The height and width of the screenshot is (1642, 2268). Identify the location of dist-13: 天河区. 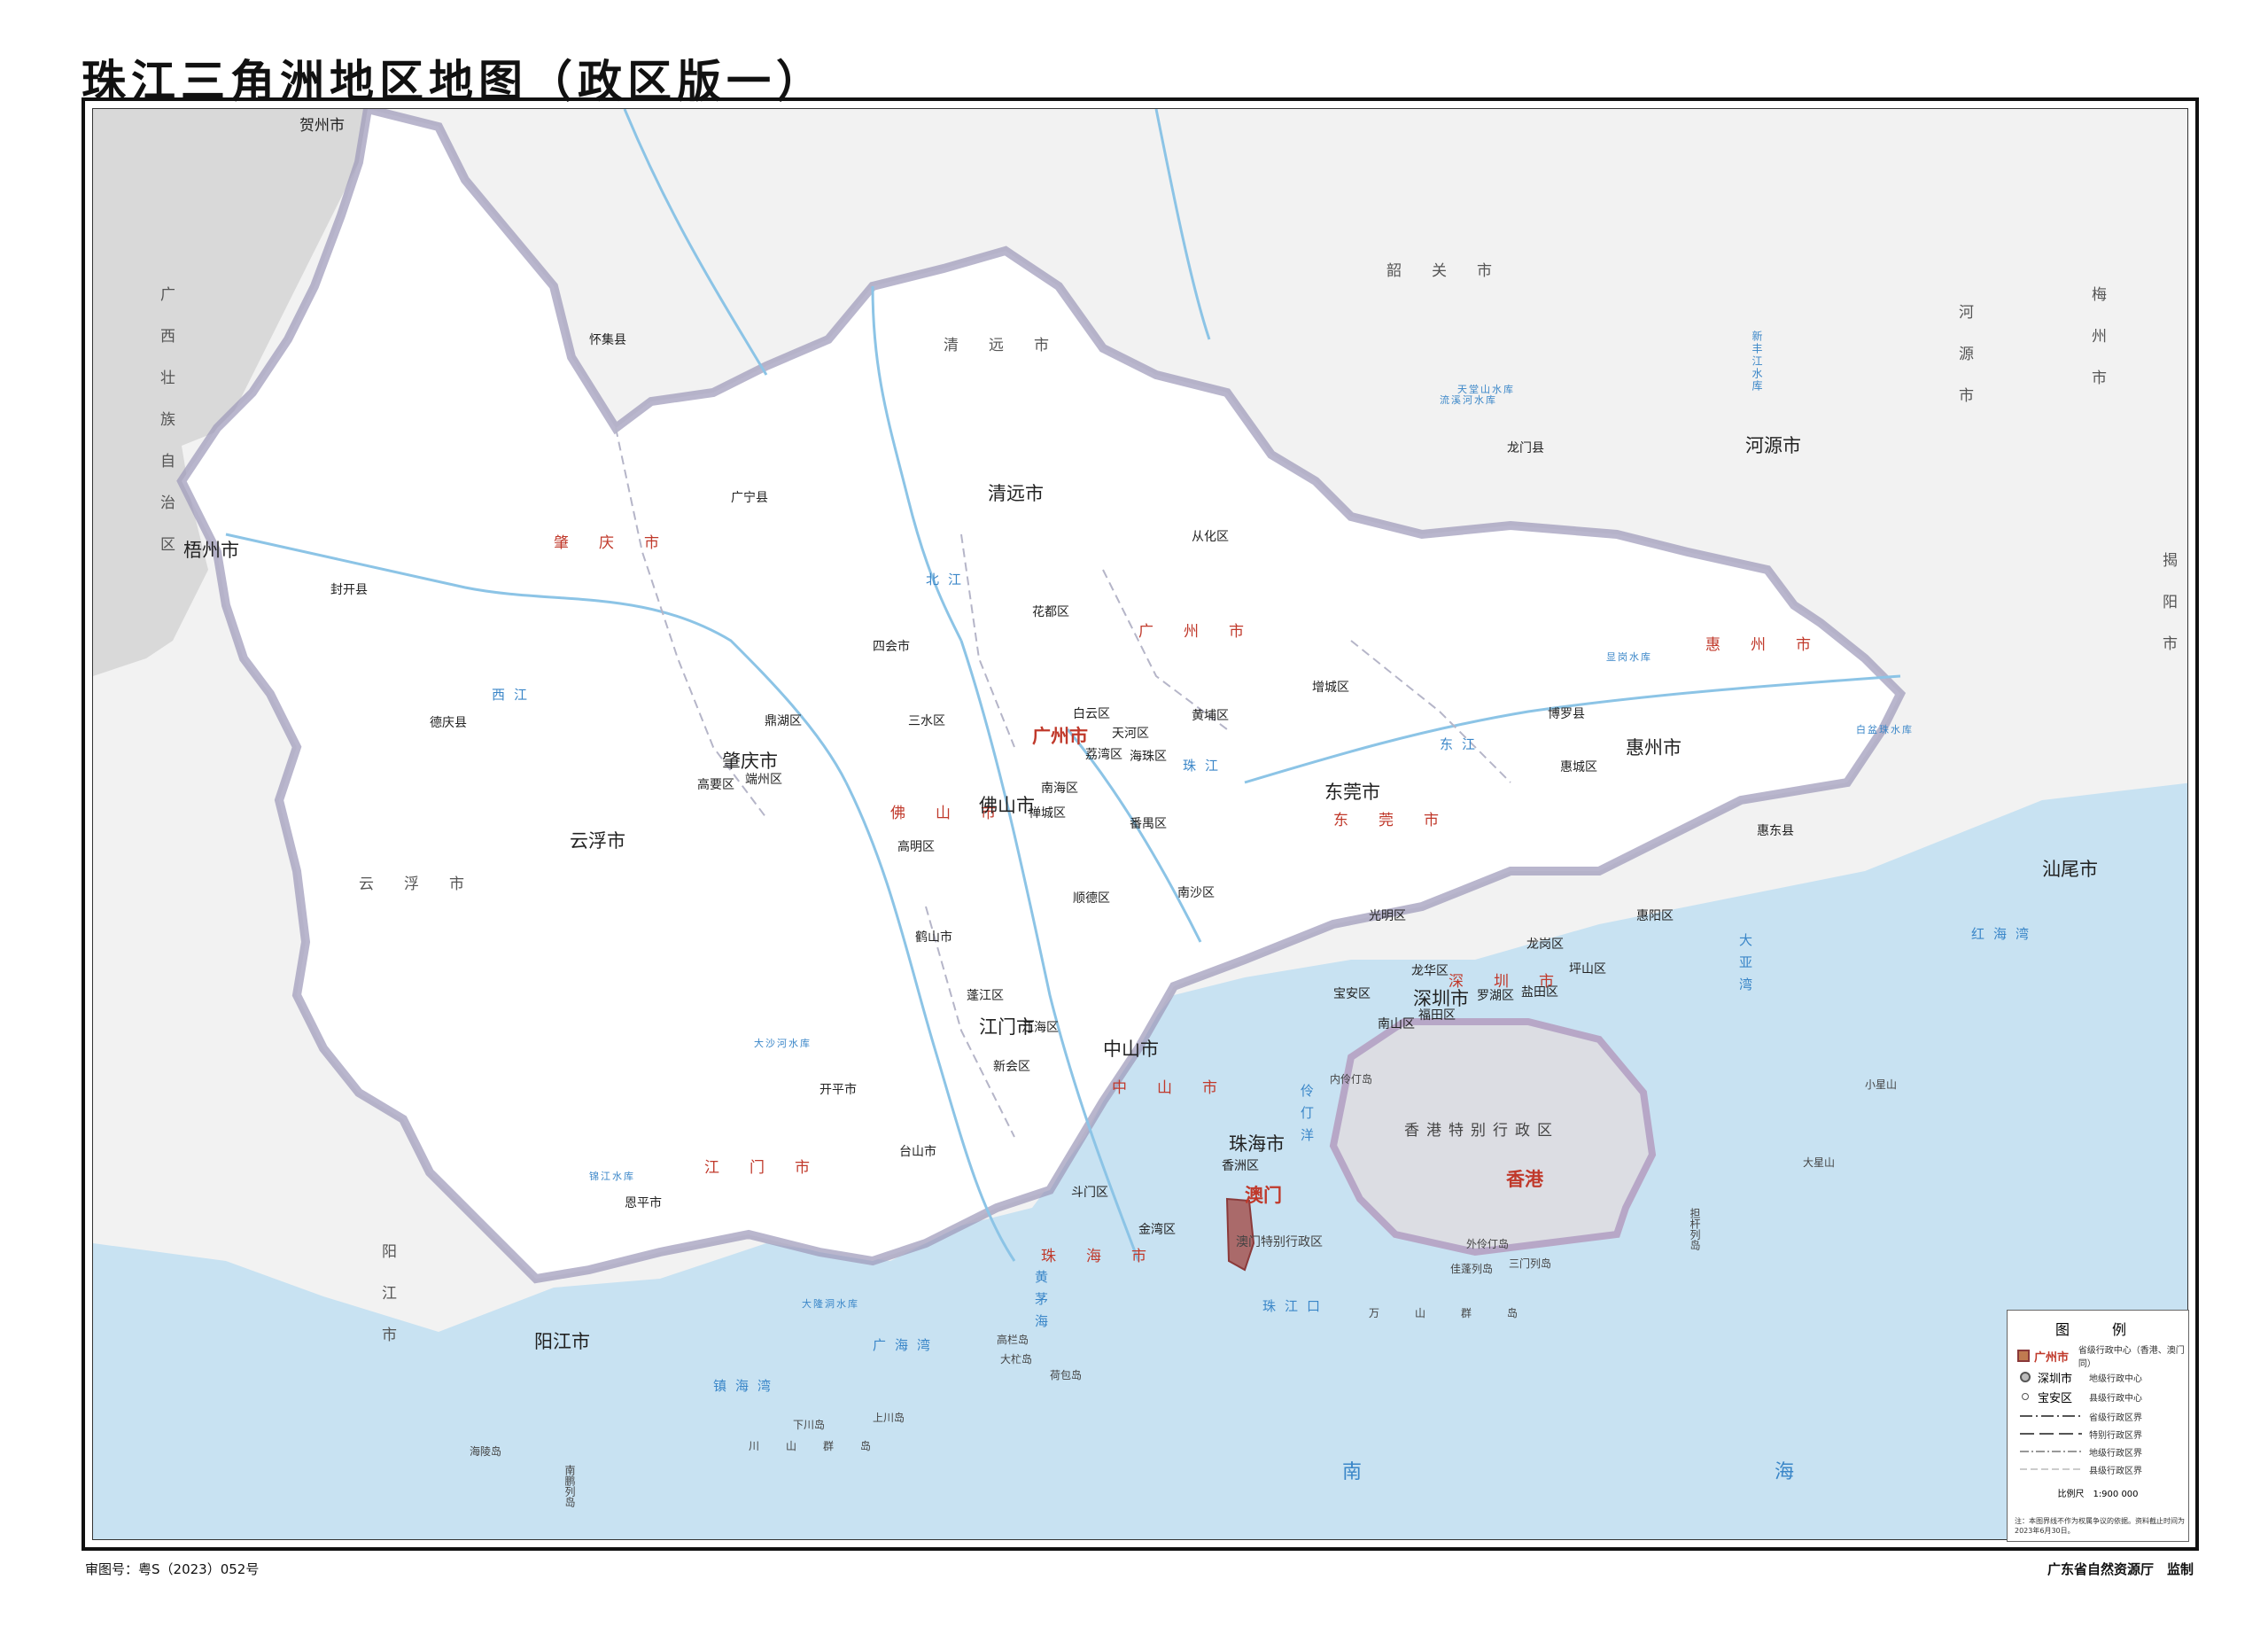
(1130, 733).